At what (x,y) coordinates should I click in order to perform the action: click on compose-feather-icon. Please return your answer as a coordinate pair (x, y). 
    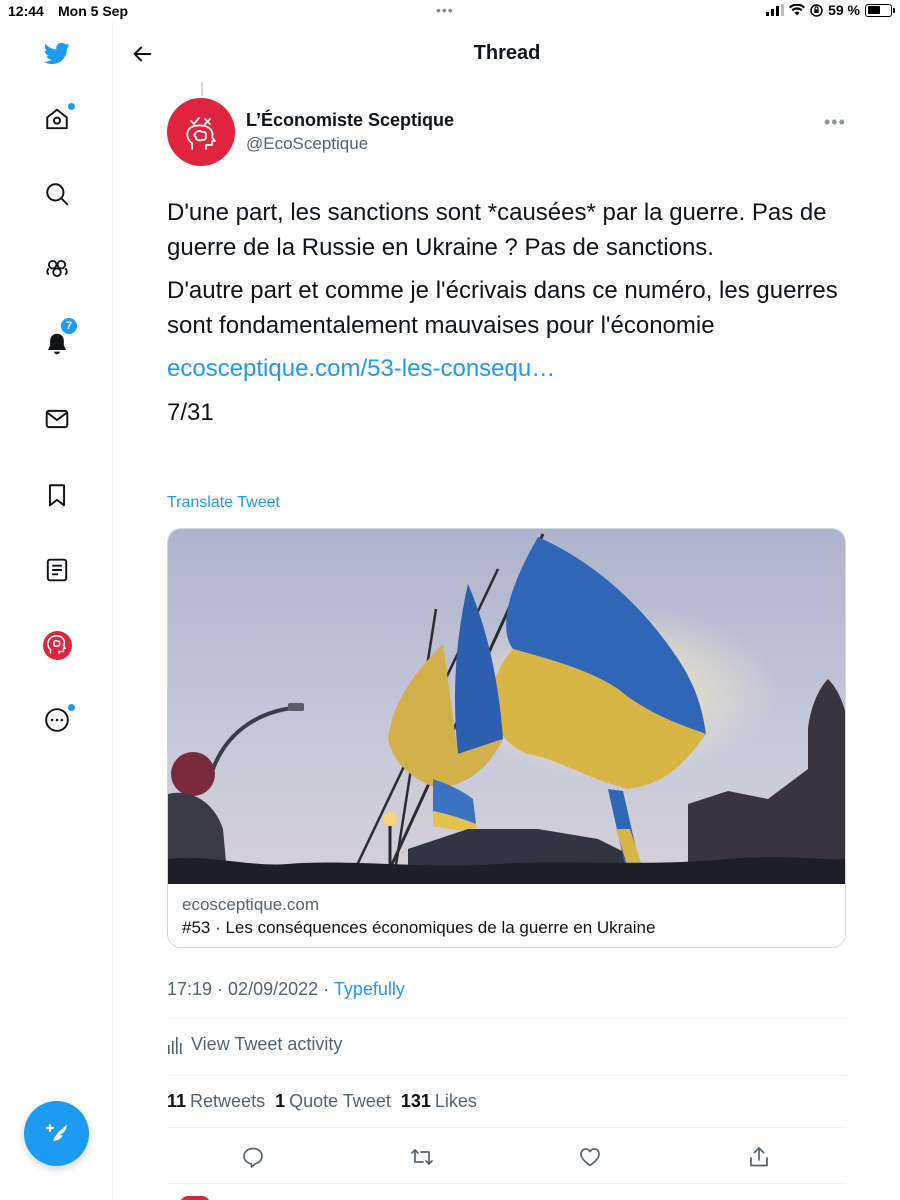
    Looking at the image, I should click on (56, 1133).